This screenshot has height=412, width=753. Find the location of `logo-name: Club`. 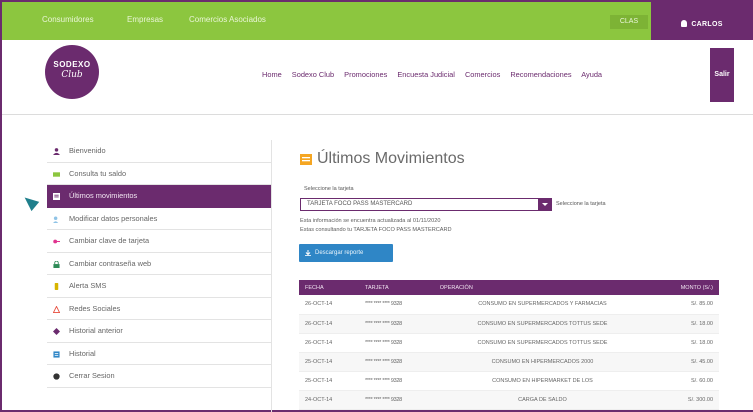

logo-name: Club is located at coordinates (72, 75).